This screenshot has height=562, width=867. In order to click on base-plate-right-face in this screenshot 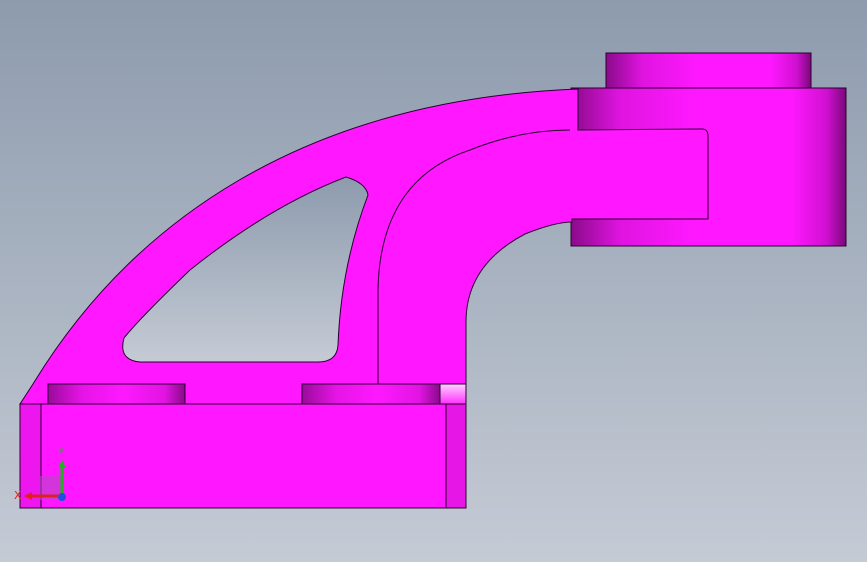, I will do `click(456, 456)`.